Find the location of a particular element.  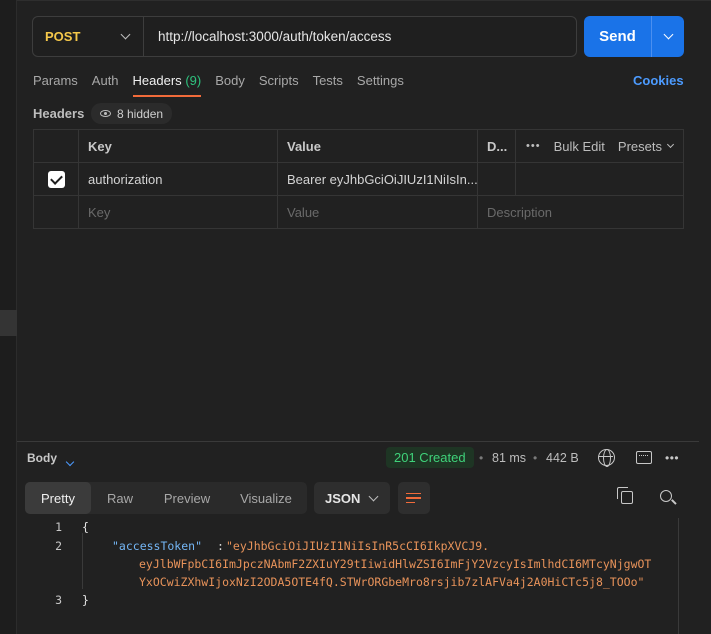

new-value-input: Value is located at coordinates (378, 212).